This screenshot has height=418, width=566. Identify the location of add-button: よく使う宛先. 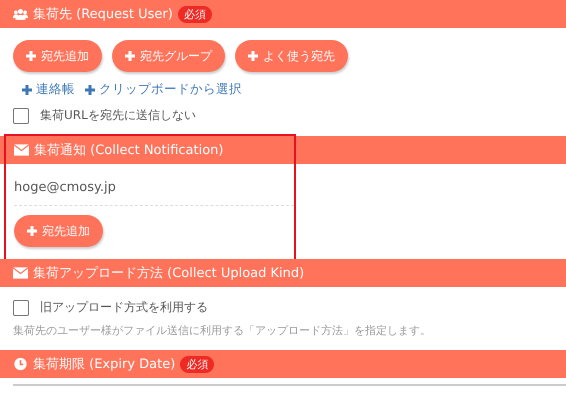
(291, 56).